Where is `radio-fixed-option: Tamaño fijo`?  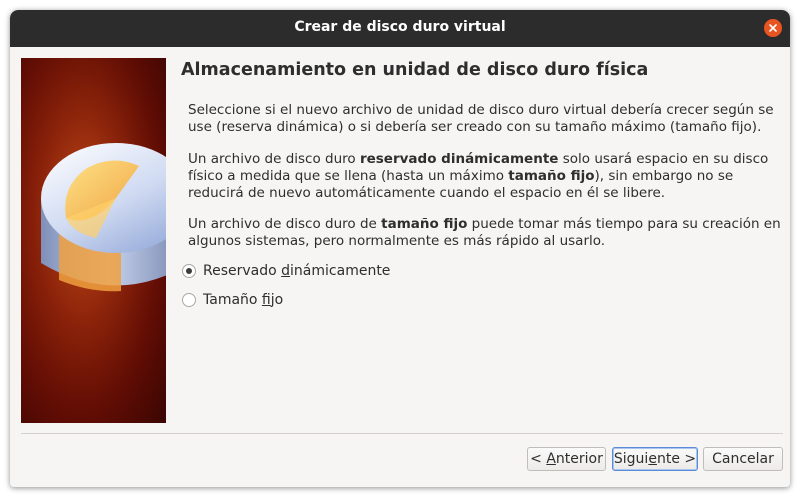
radio-fixed-option: Tamaño fijo is located at coordinates (232, 300).